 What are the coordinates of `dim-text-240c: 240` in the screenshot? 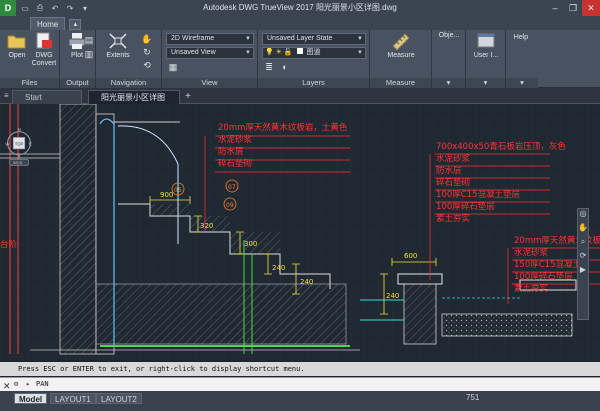 It's located at (306, 282).